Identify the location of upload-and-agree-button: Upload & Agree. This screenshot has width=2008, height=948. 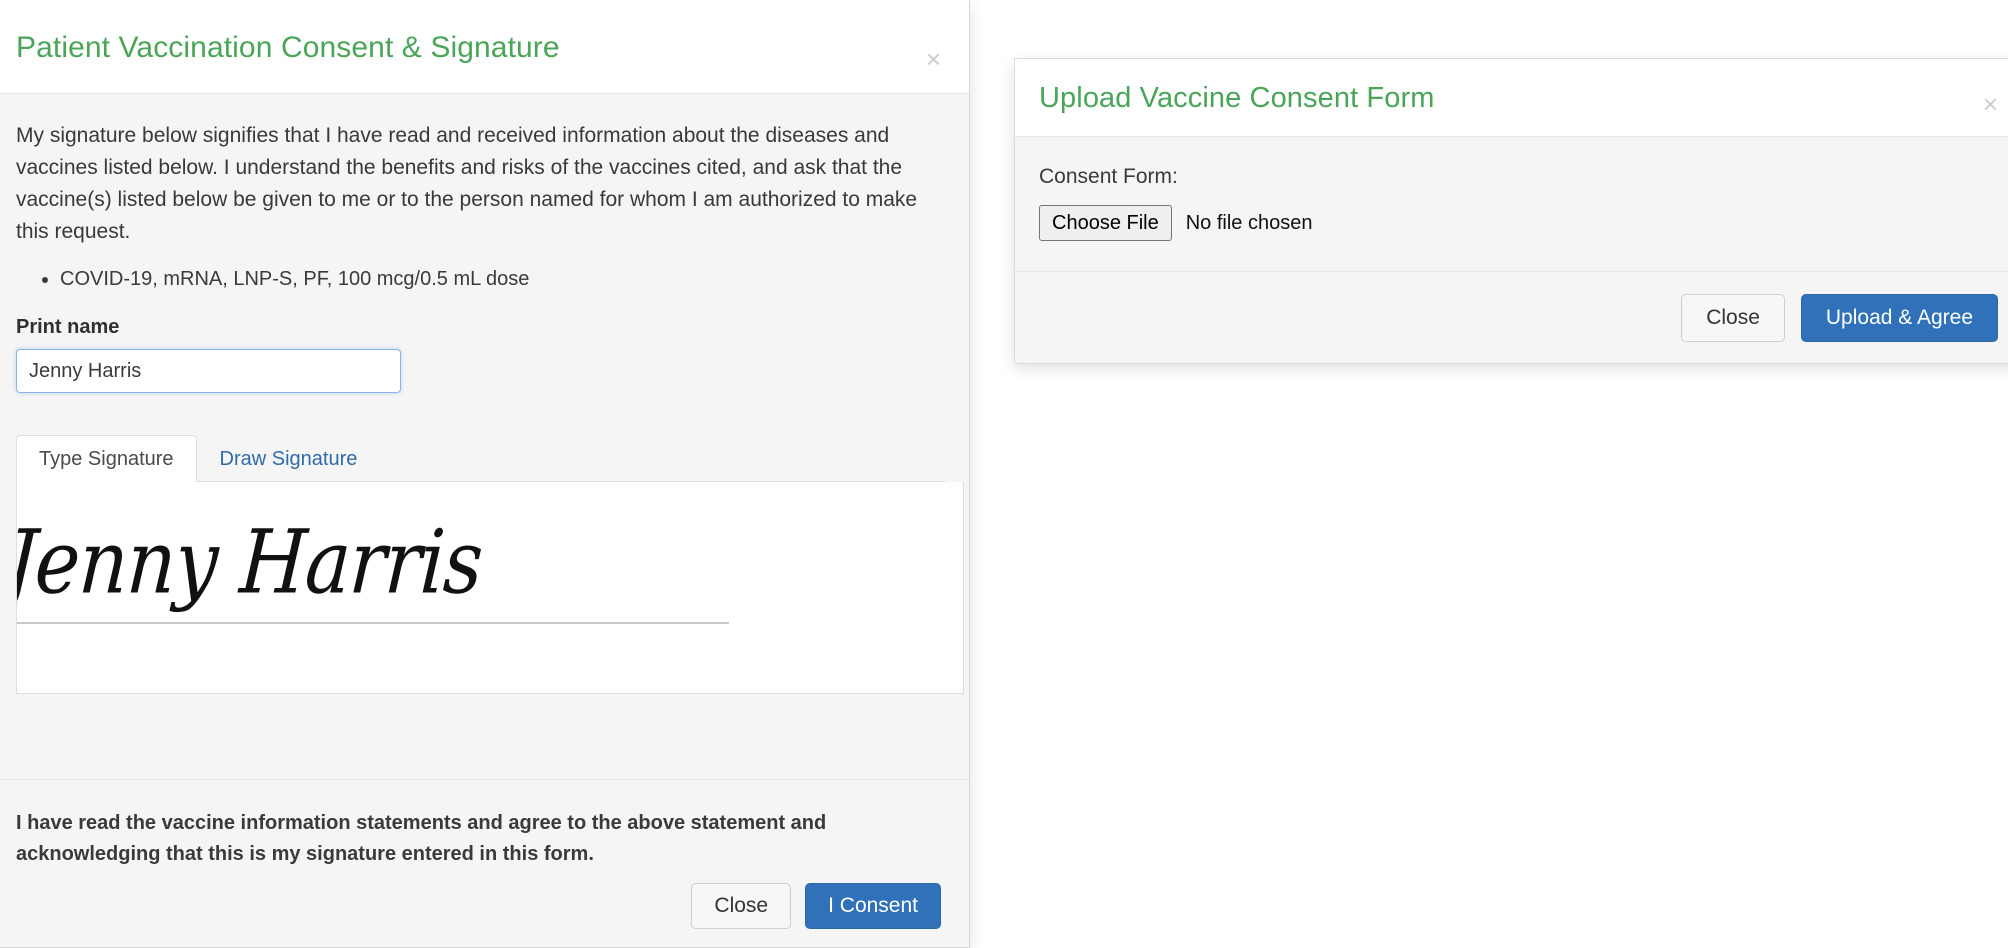
(1899, 317).